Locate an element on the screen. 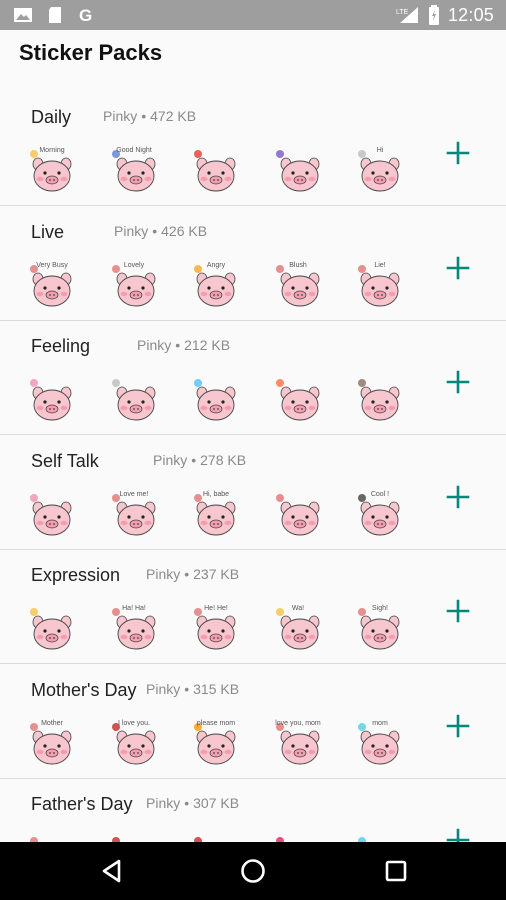 This screenshot has height=900, width=506. sticker-thumbnail: Lovely is located at coordinates (145, 285).